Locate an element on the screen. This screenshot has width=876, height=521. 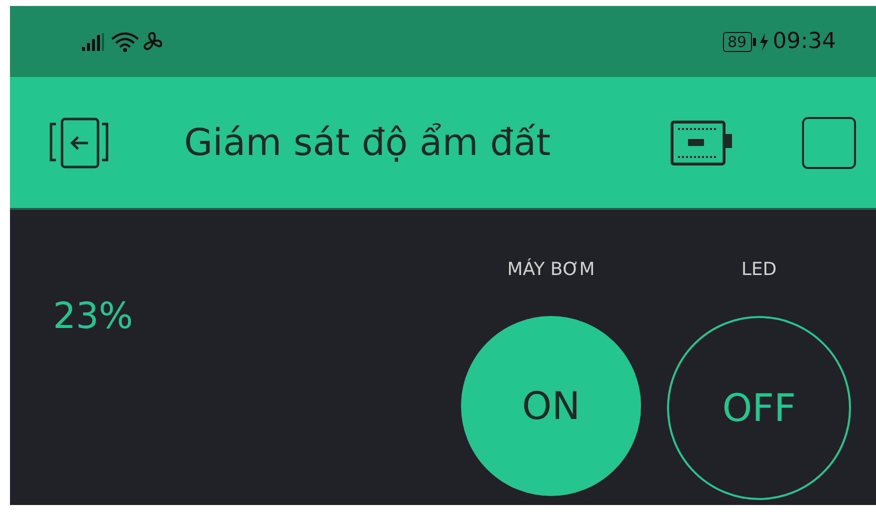
signal-icon is located at coordinates (94, 42).